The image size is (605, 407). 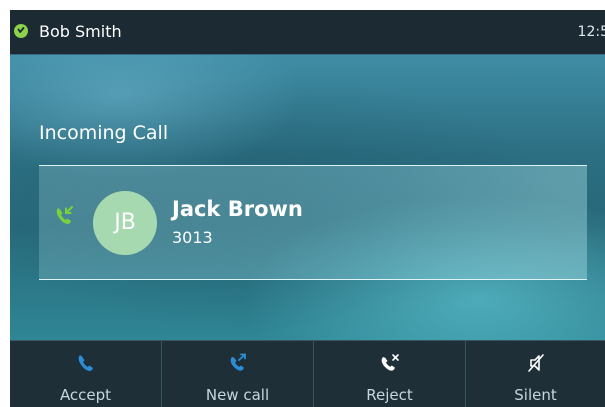 What do you see at coordinates (238, 374) in the screenshot?
I see `new-call-button: New call` at bounding box center [238, 374].